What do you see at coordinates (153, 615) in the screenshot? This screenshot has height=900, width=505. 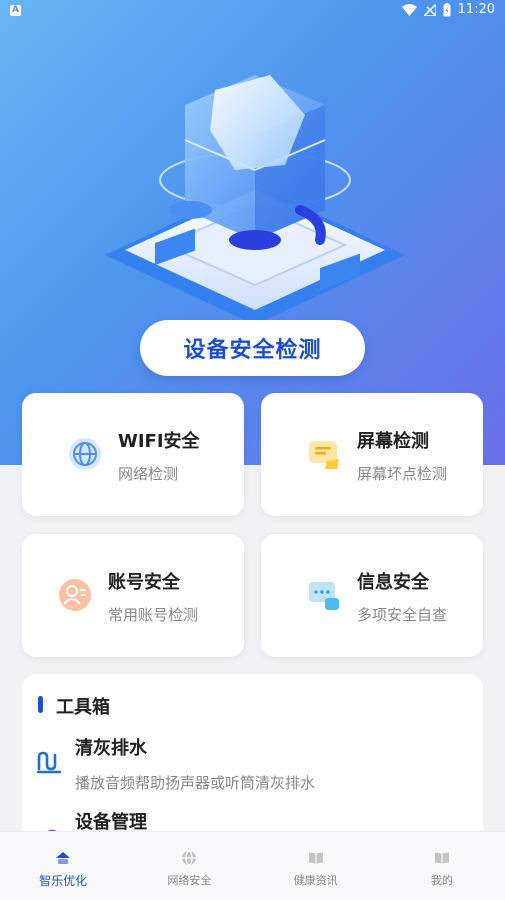 I see `card-subtitle: 常用账号检测` at bounding box center [153, 615].